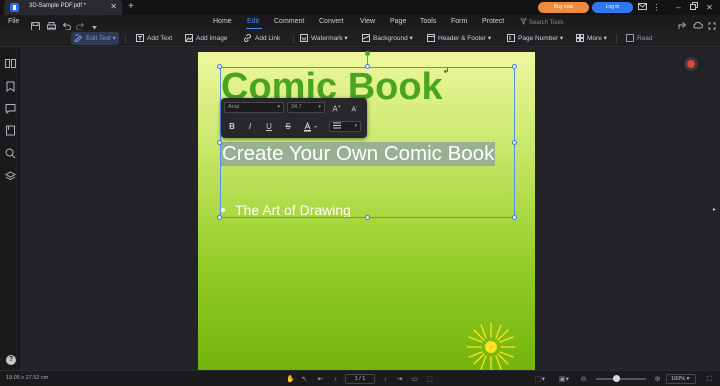 Image resolution: width=720 pixels, height=386 pixels. What do you see at coordinates (462, 38) in the screenshot?
I see `header-footer-label: Header & Footer` at bounding box center [462, 38].